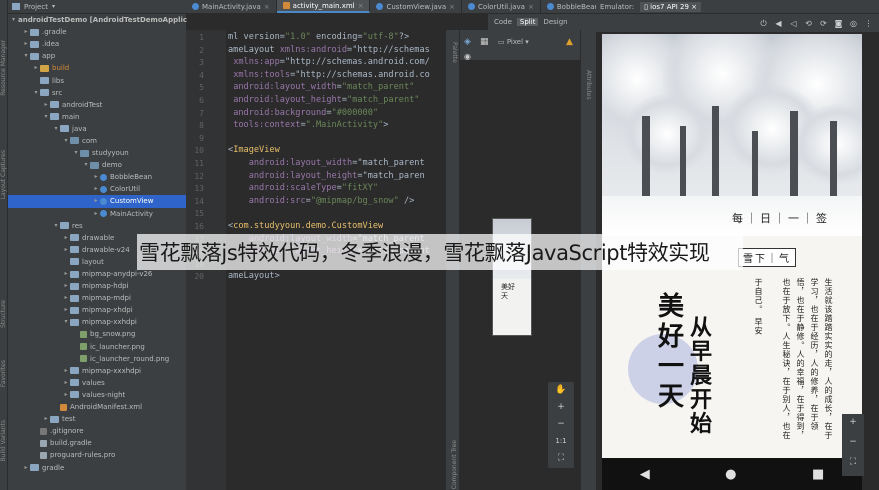 This screenshot has width=879, height=490. What do you see at coordinates (97, 32) in the screenshot?
I see `tree-item: ▸ .gradle` at bounding box center [97, 32].